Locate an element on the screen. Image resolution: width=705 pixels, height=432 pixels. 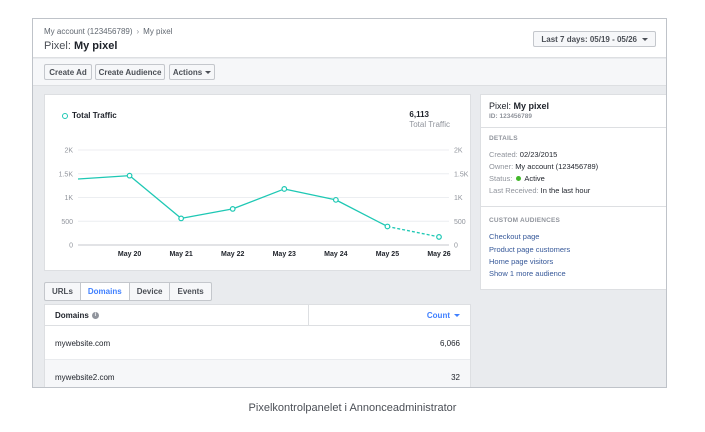
detail-status: Status: Active is located at coordinates (517, 178).